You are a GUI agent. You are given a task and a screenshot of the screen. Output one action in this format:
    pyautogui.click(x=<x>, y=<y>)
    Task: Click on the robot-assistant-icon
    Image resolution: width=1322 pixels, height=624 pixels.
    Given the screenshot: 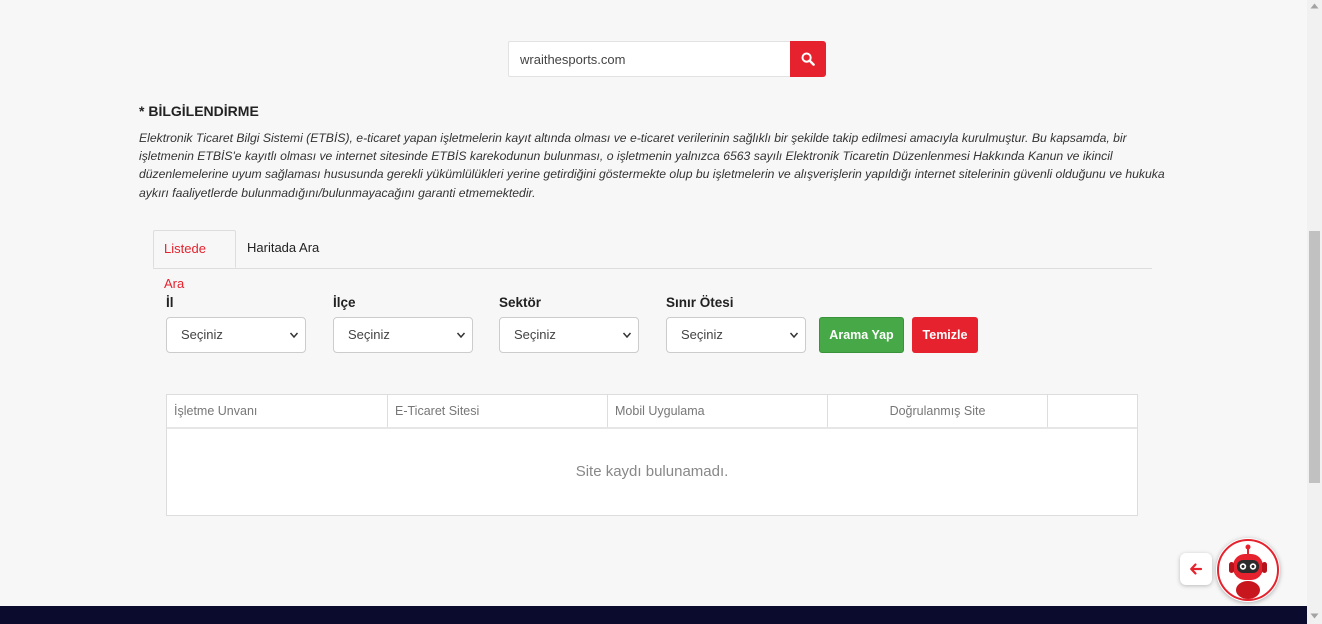 What is the action you would take?
    pyautogui.click(x=1248, y=570)
    